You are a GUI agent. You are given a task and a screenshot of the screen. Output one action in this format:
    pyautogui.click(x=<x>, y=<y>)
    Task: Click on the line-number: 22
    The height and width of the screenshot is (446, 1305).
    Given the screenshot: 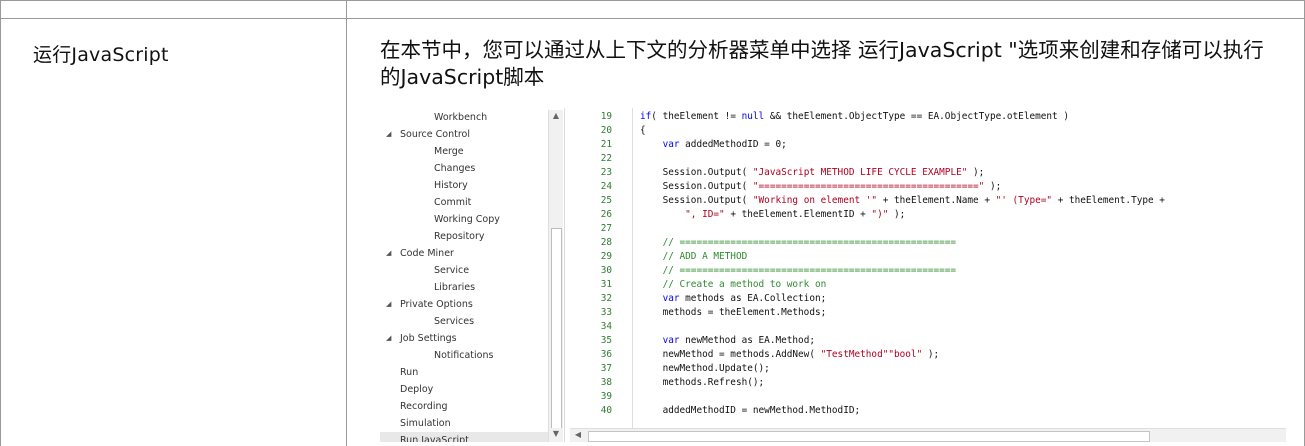 What is the action you would take?
    pyautogui.click(x=606, y=158)
    